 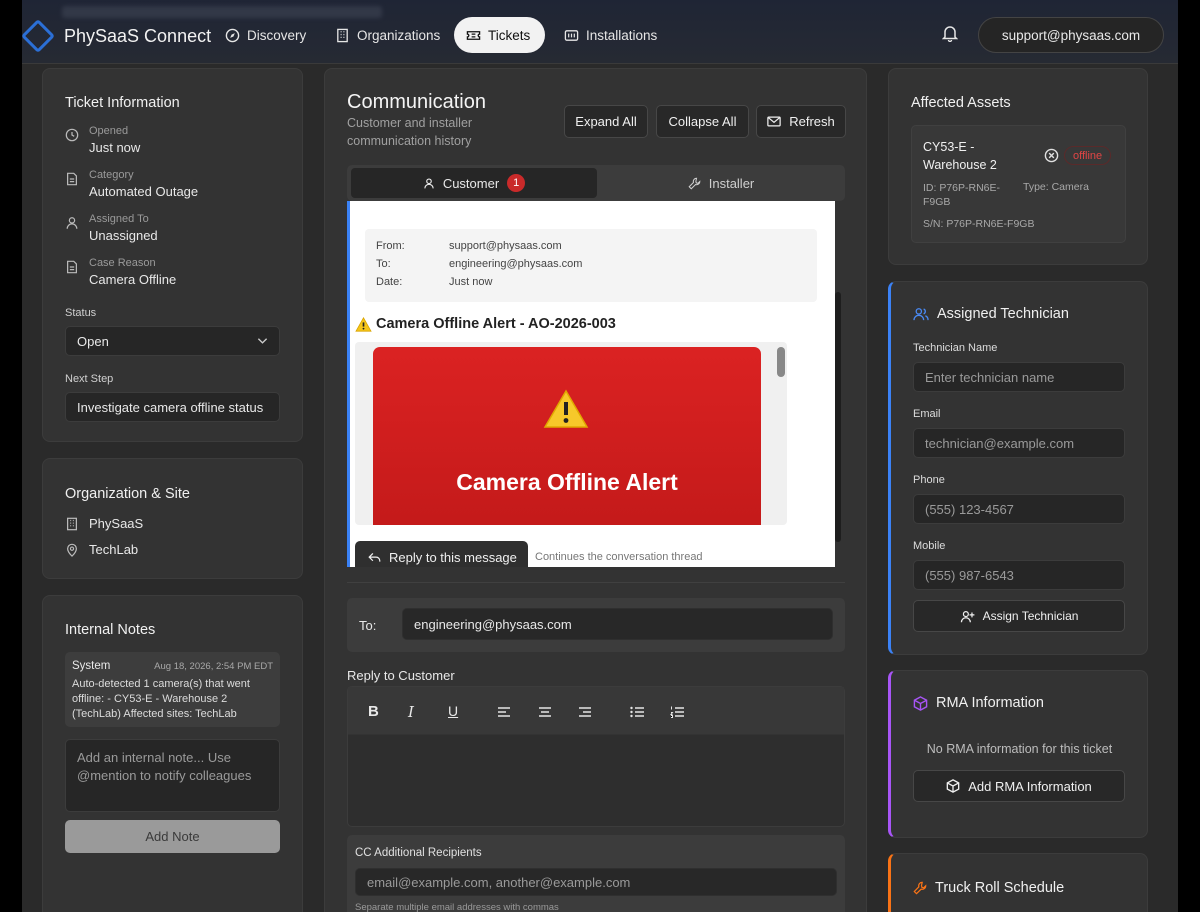 What do you see at coordinates (702, 121) in the screenshot?
I see `collapse-all-button: Collapse All` at bounding box center [702, 121].